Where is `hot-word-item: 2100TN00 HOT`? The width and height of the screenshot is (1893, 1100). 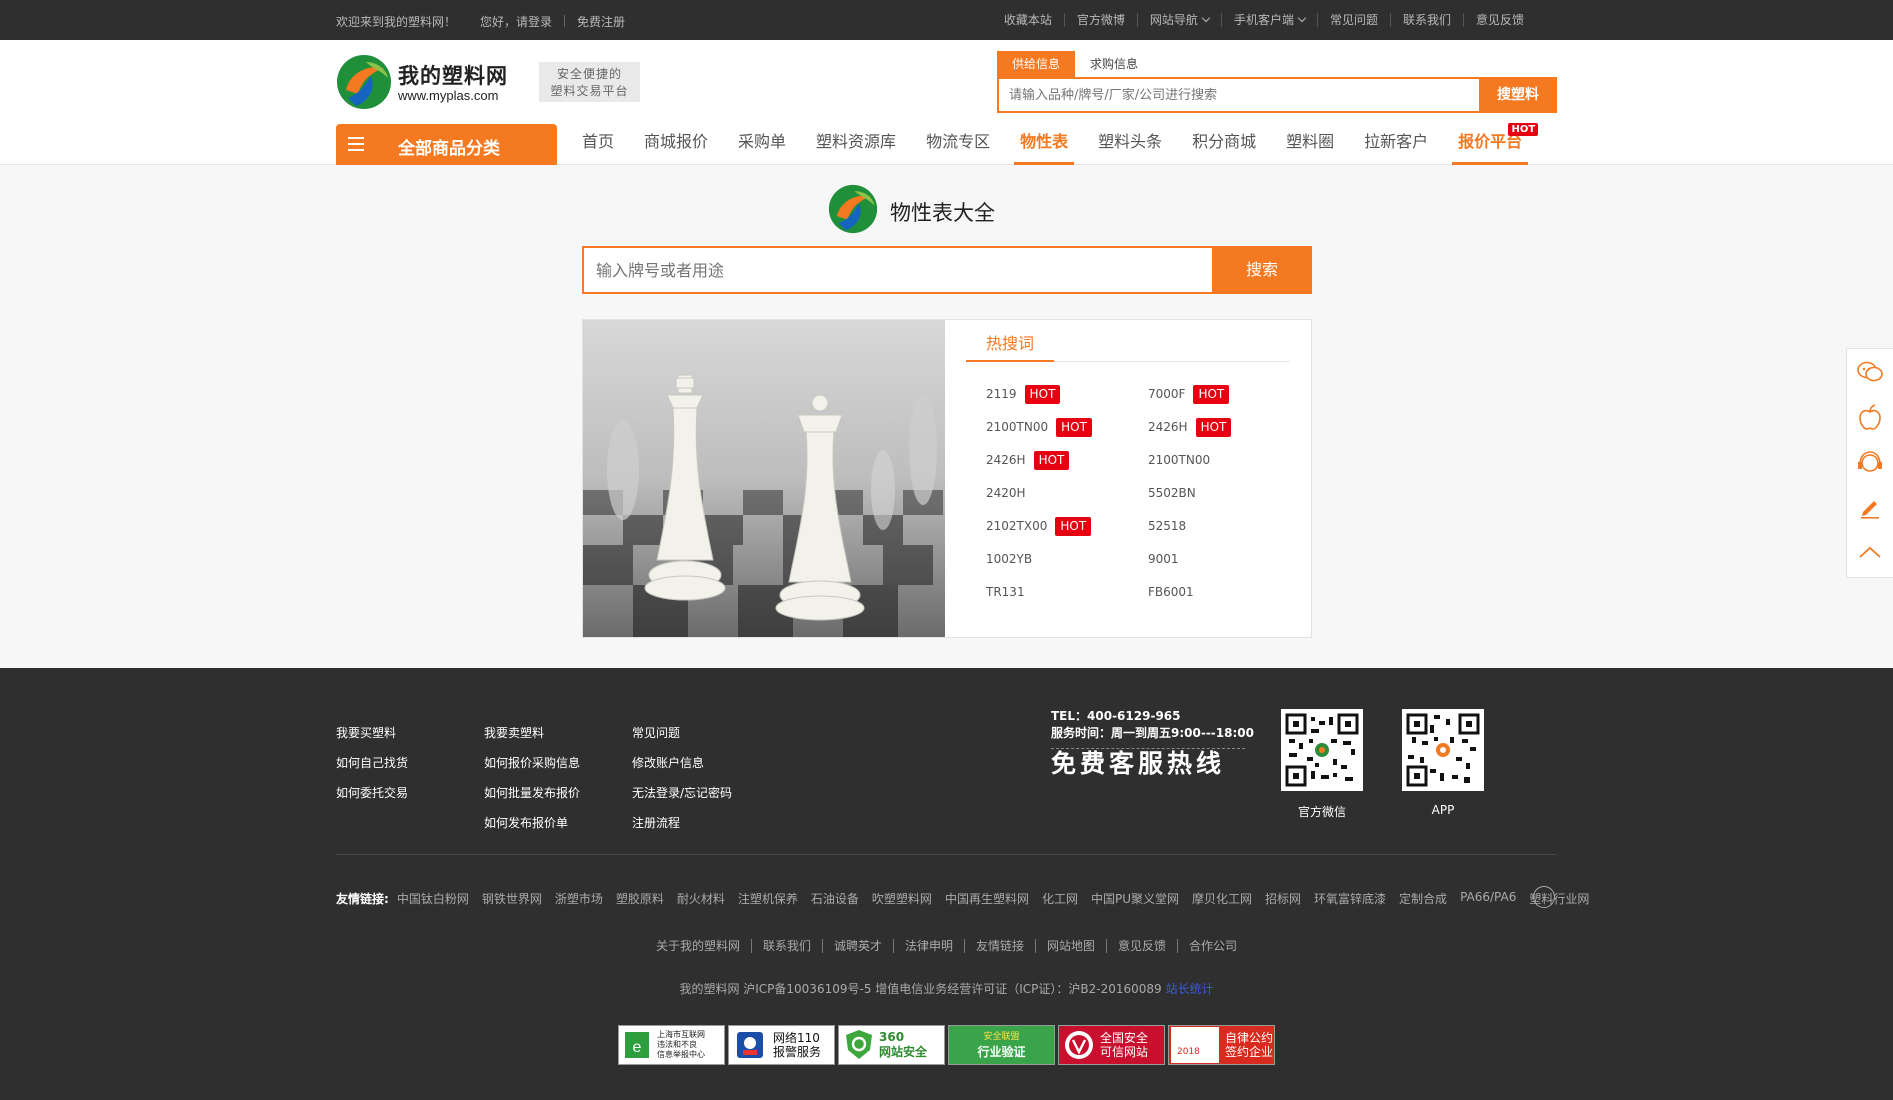 hot-word-item: 2100TN00 HOT is located at coordinates (1067, 427).